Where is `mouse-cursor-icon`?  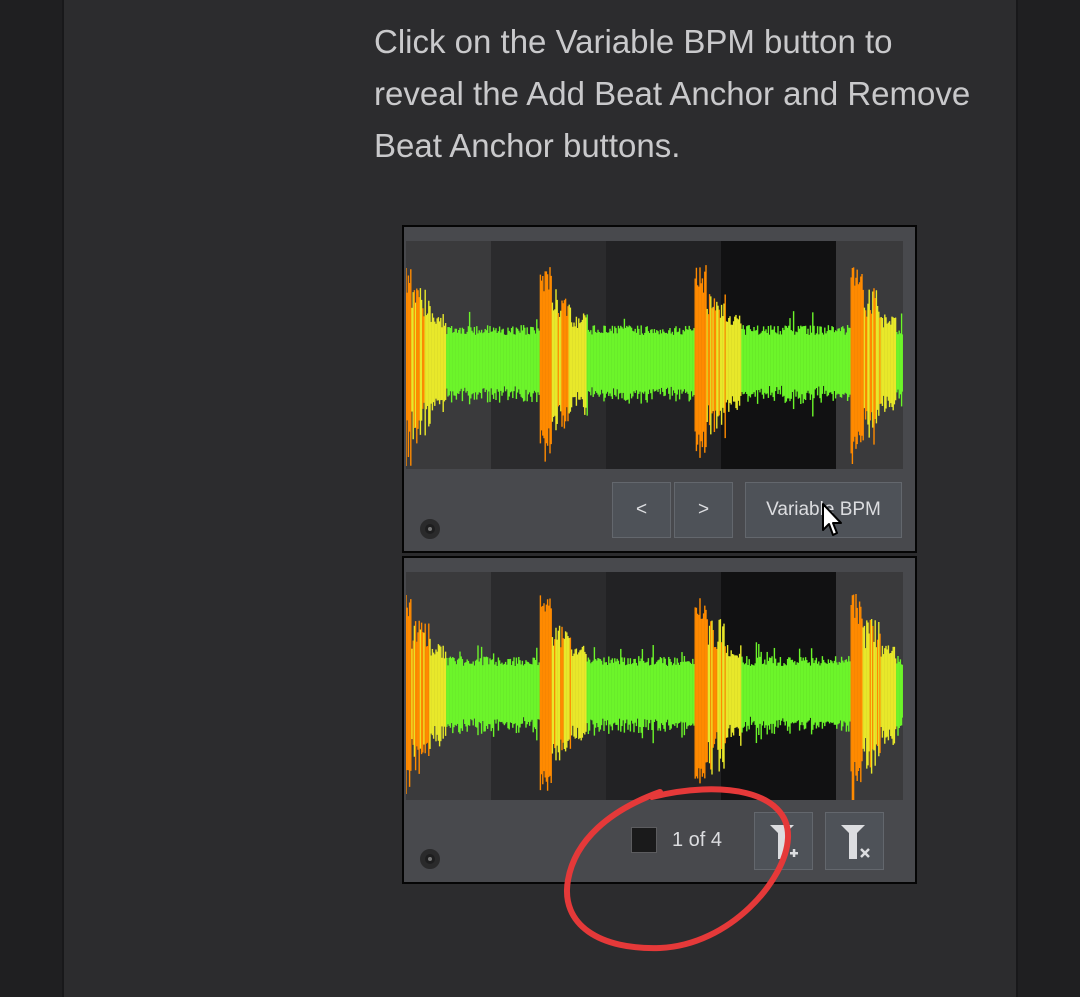
mouse-cursor-icon is located at coordinates (832, 519).